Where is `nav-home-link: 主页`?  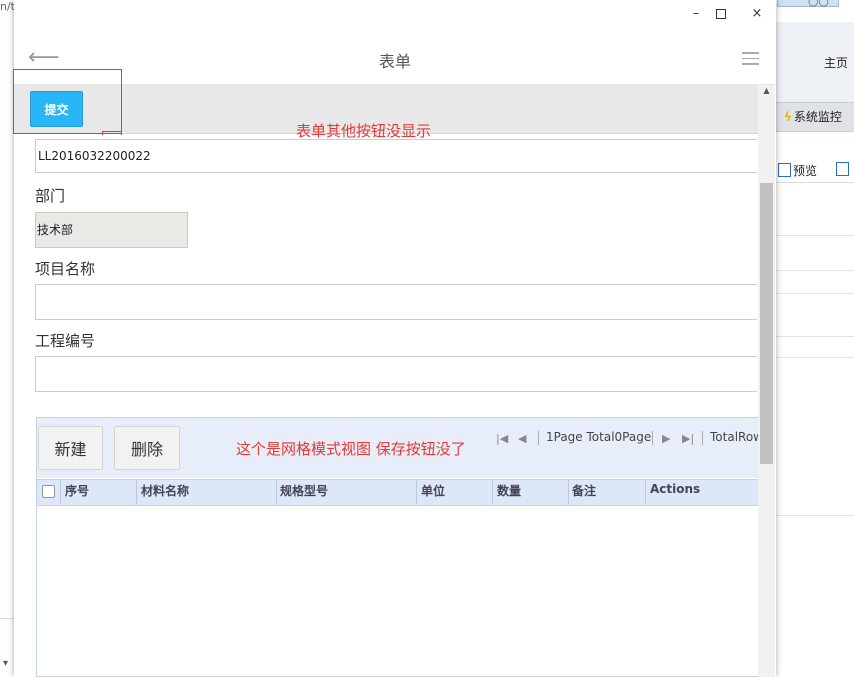
nav-home-link: 主页 is located at coordinates (836, 62).